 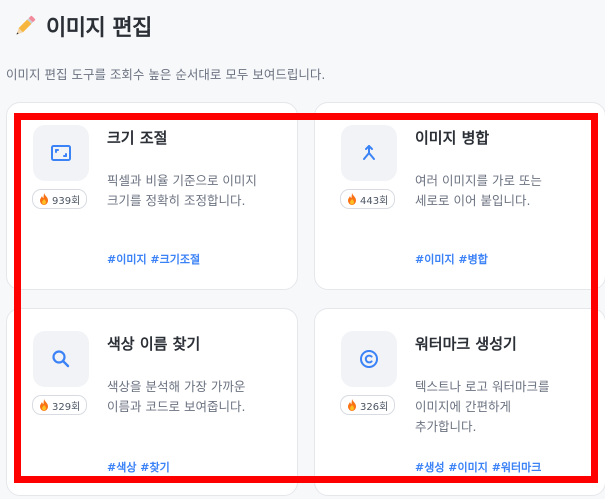 I want to click on view-count-badge: 326회, so click(x=368, y=405).